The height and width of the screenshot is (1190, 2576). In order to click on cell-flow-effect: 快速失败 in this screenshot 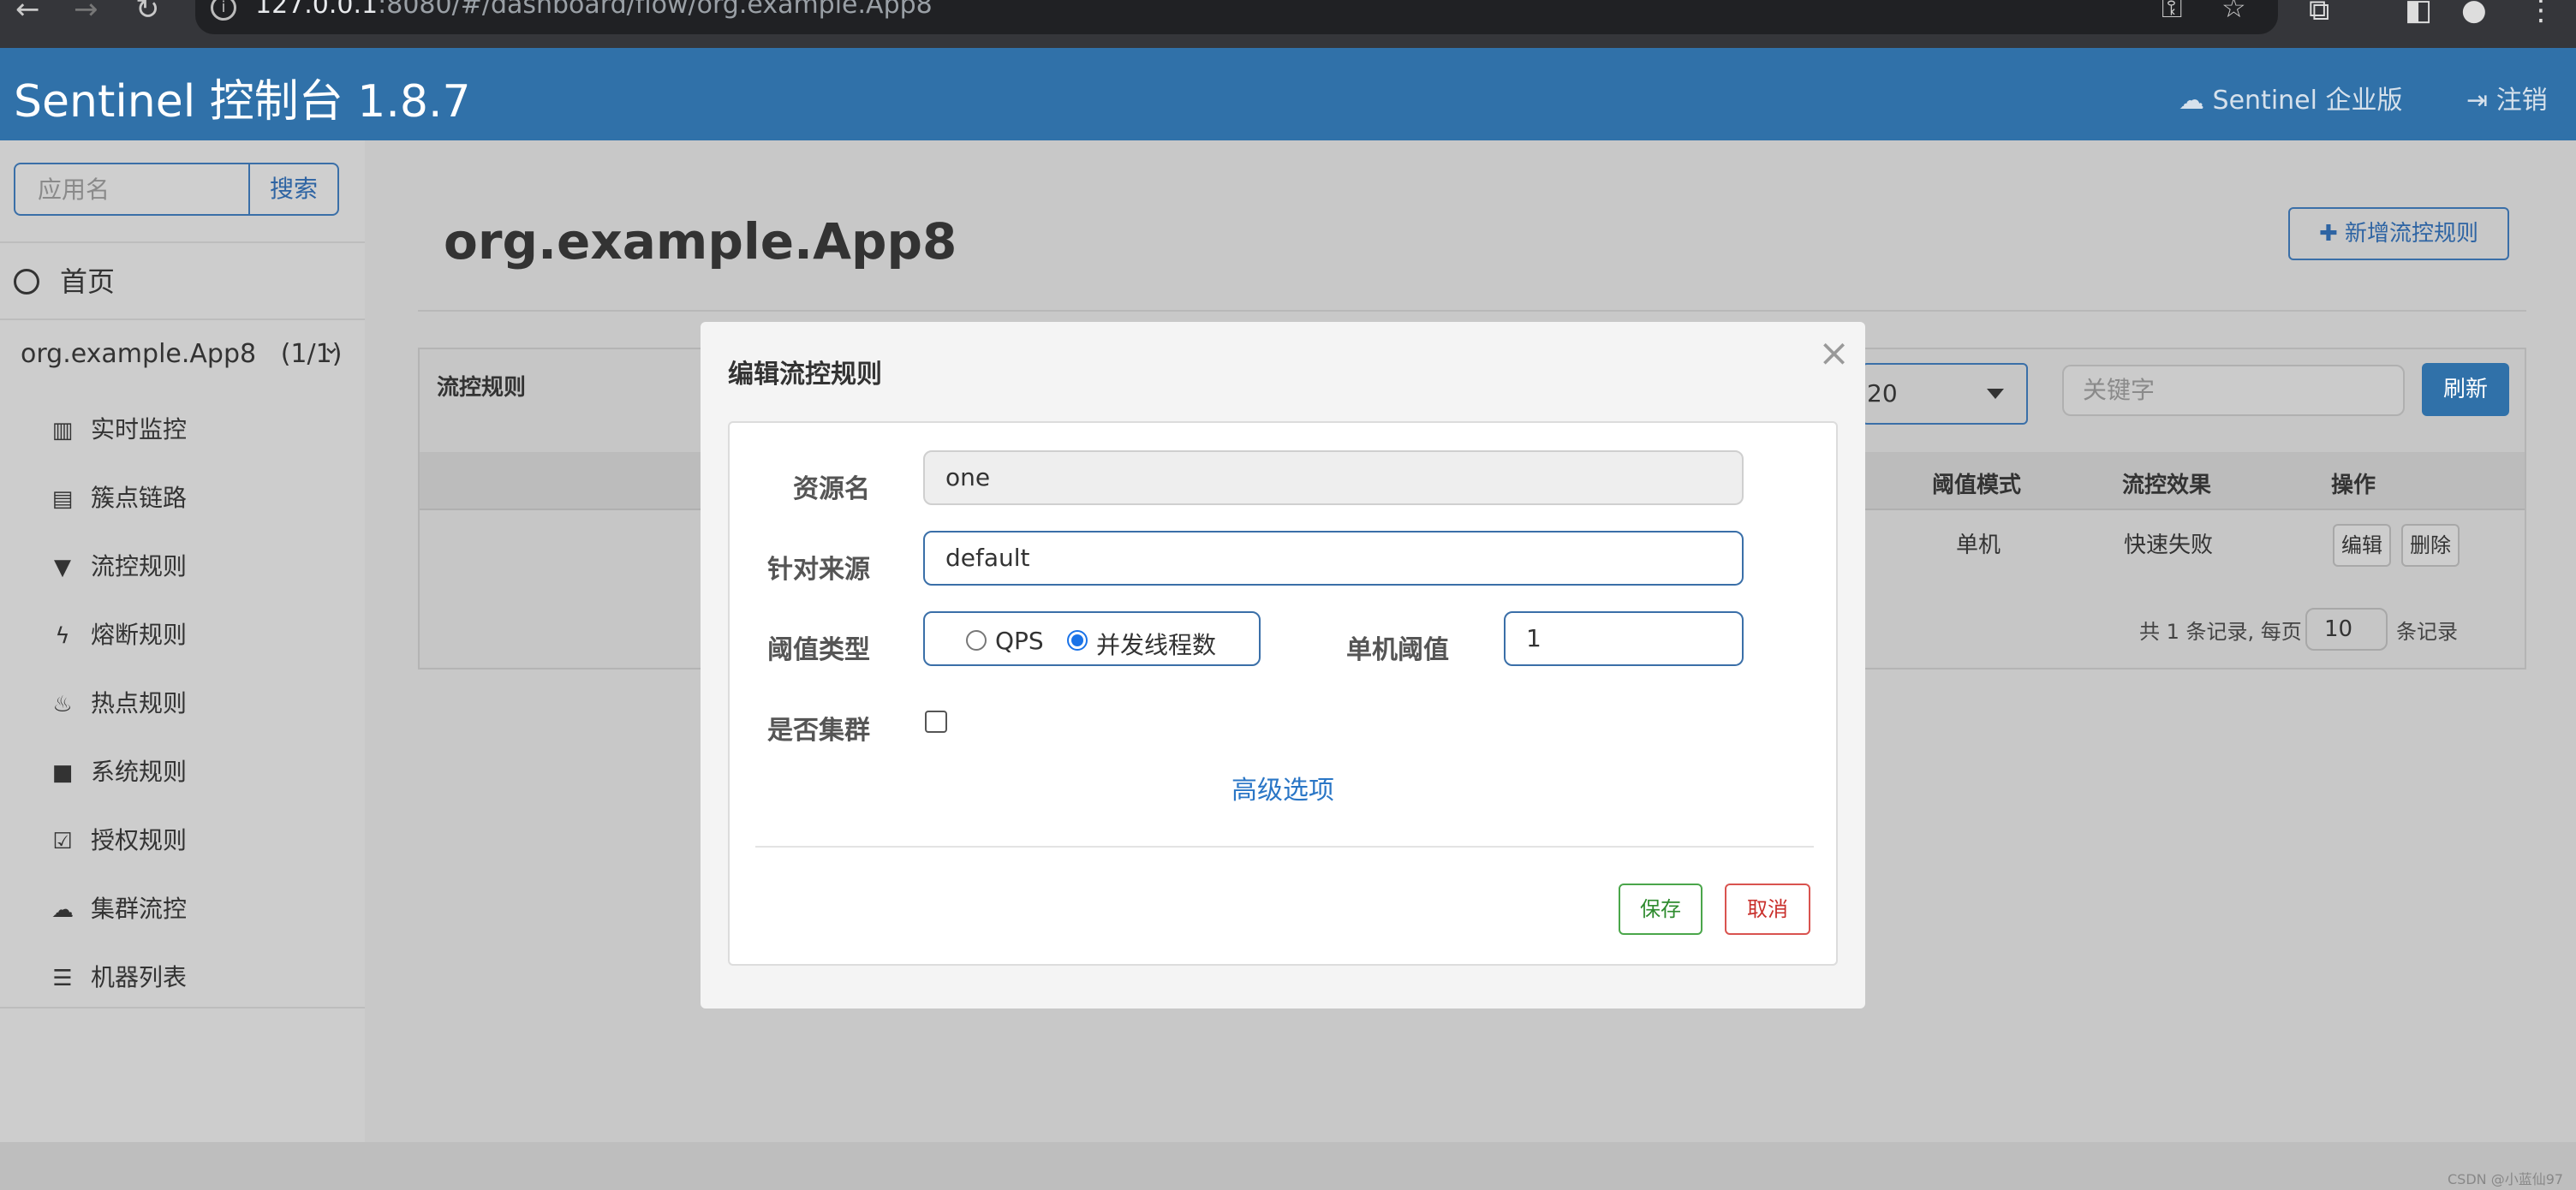, I will do `click(2169, 546)`.